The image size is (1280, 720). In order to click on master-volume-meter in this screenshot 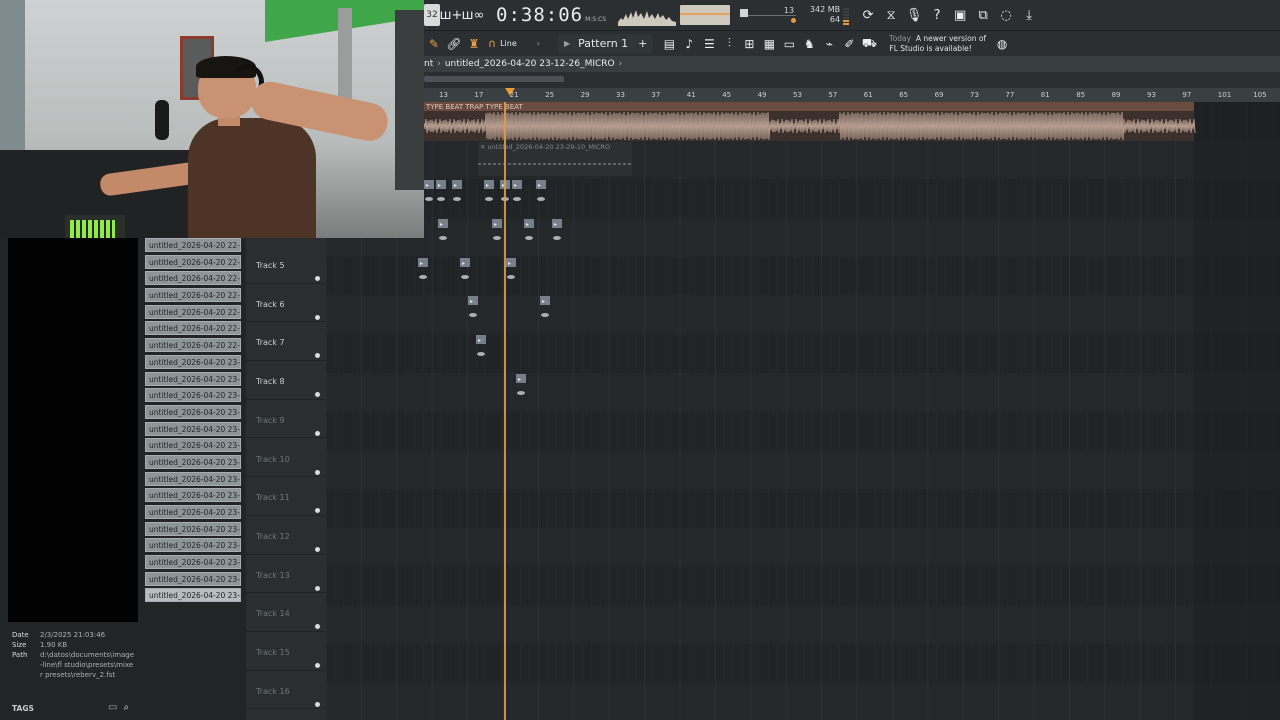, I will do `click(705, 15)`.